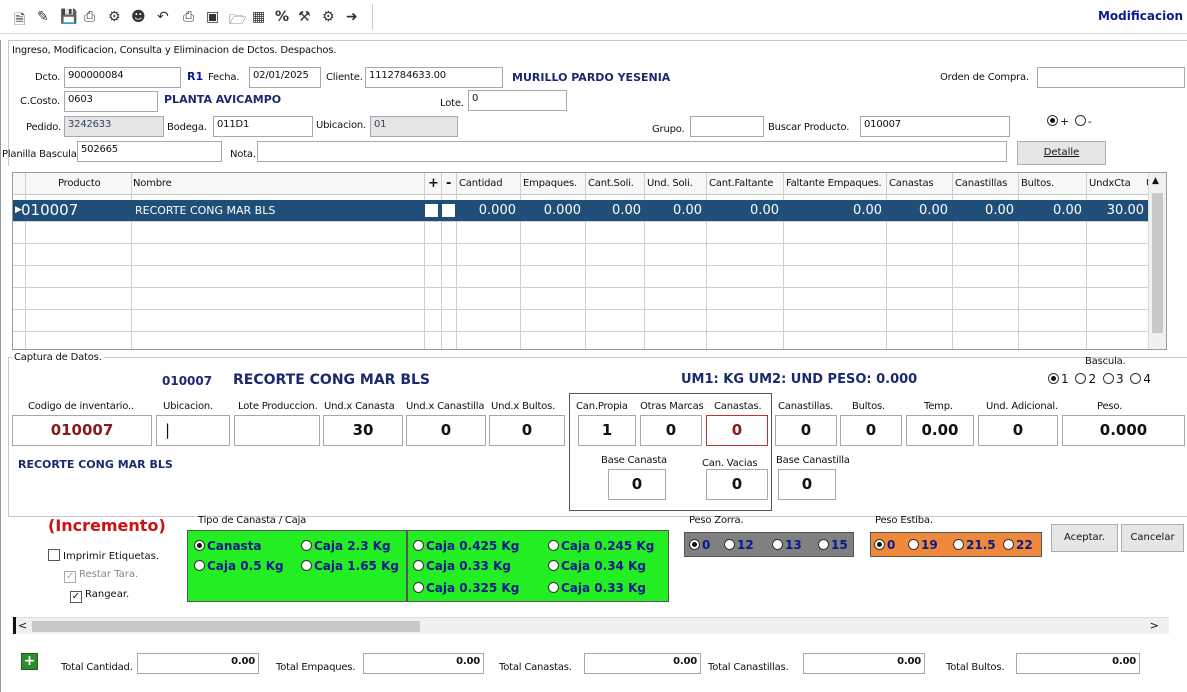 The width and height of the screenshot is (1187, 692). Describe the element at coordinates (466, 546) in the screenshot. I see `tipo-caja-0-425: Caja 0.425 Kg` at that location.